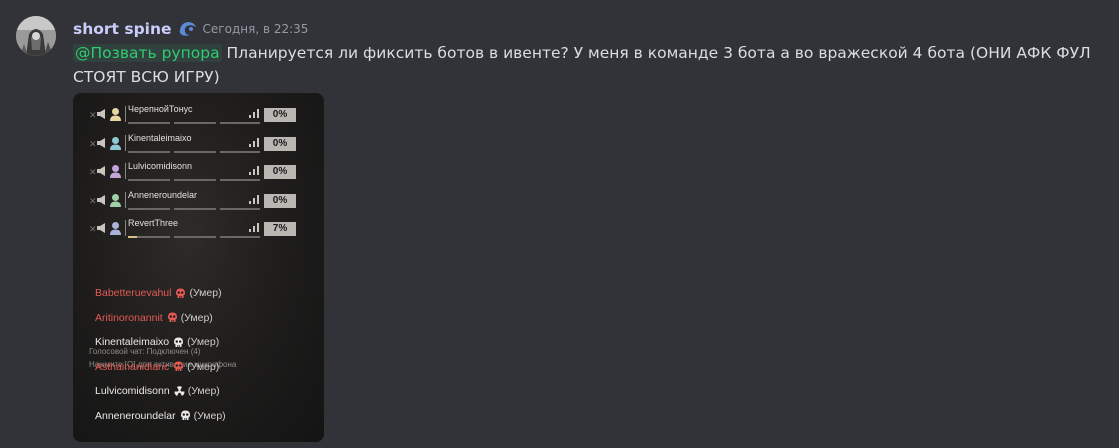 The image size is (1119, 448). I want to click on player-name: Anneneroundelar, so click(163, 194).